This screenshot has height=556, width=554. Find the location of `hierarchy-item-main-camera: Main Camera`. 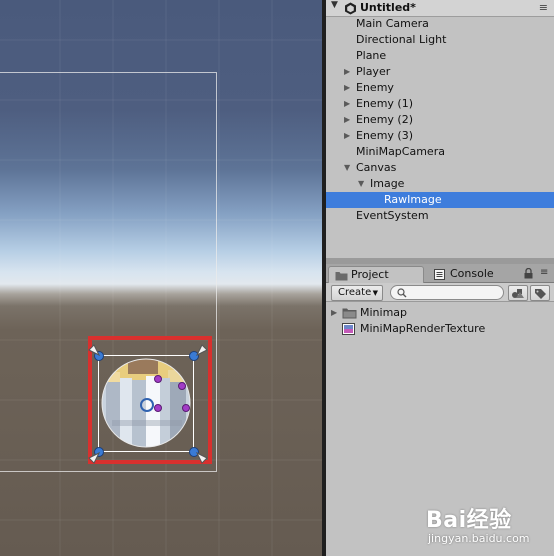

hierarchy-item-main-camera: Main Camera is located at coordinates (440, 24).